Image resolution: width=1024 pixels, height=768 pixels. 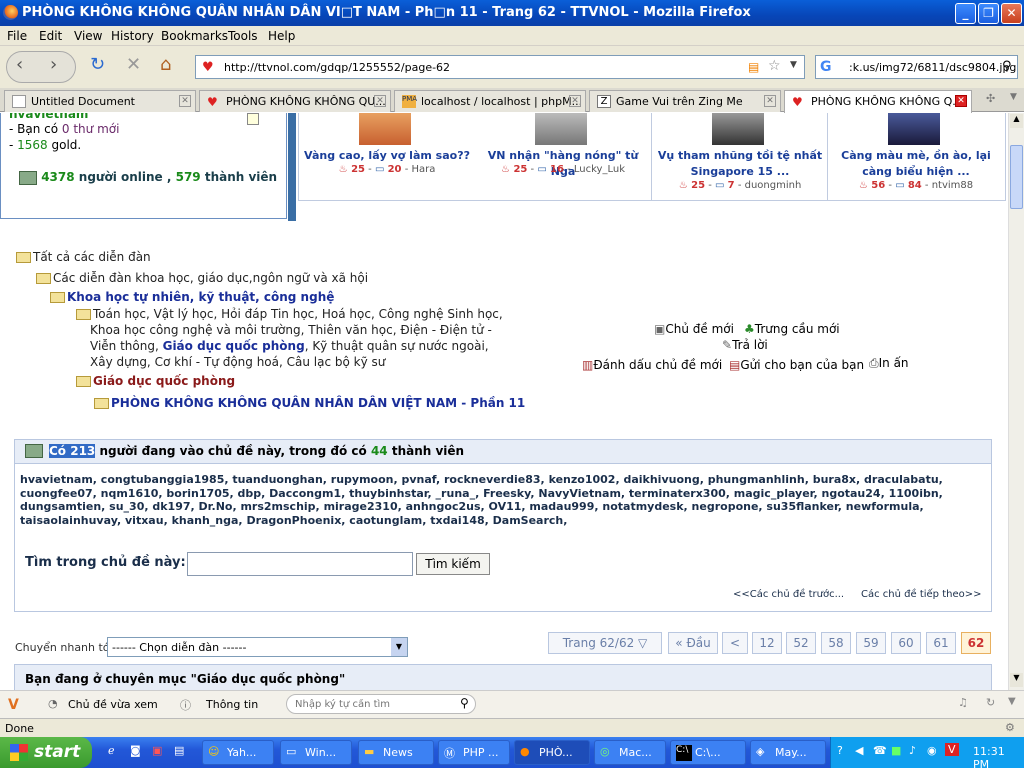 What do you see at coordinates (92, 257) in the screenshot?
I see `tree-root: Tất cả các diễn đàn` at bounding box center [92, 257].